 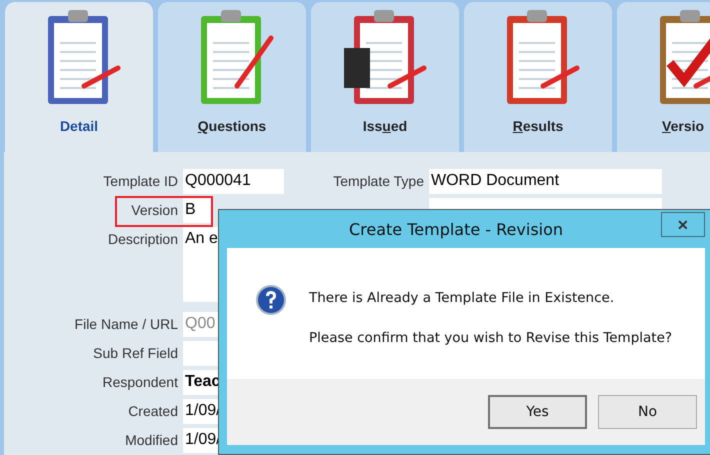 I want to click on field-label: Description, so click(x=142, y=239).